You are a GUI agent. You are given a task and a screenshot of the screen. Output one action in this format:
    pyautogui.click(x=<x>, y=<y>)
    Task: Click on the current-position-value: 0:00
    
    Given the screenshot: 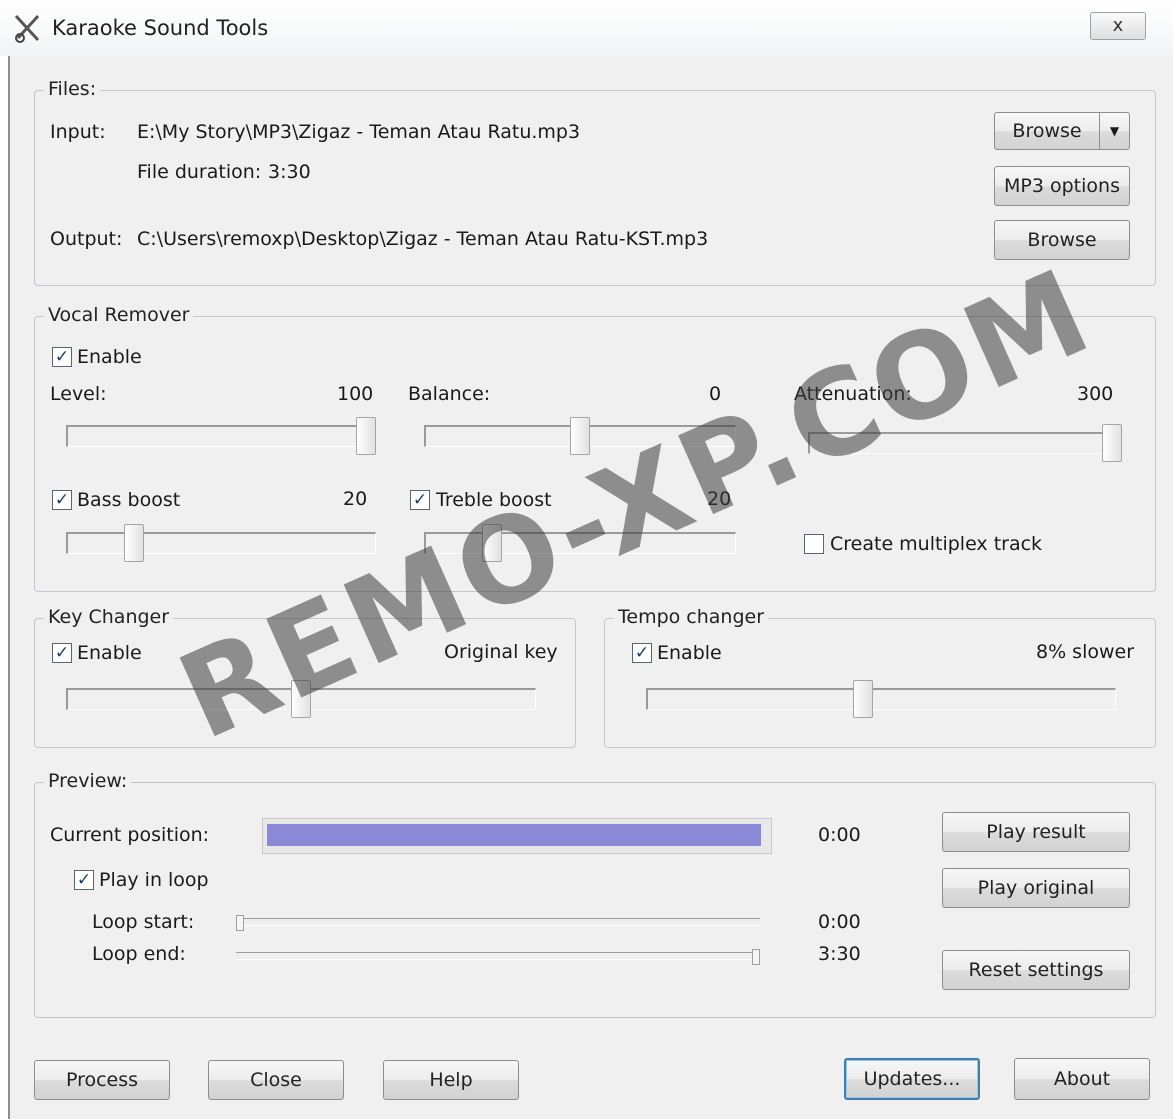 What is the action you would take?
    pyautogui.click(x=839, y=835)
    